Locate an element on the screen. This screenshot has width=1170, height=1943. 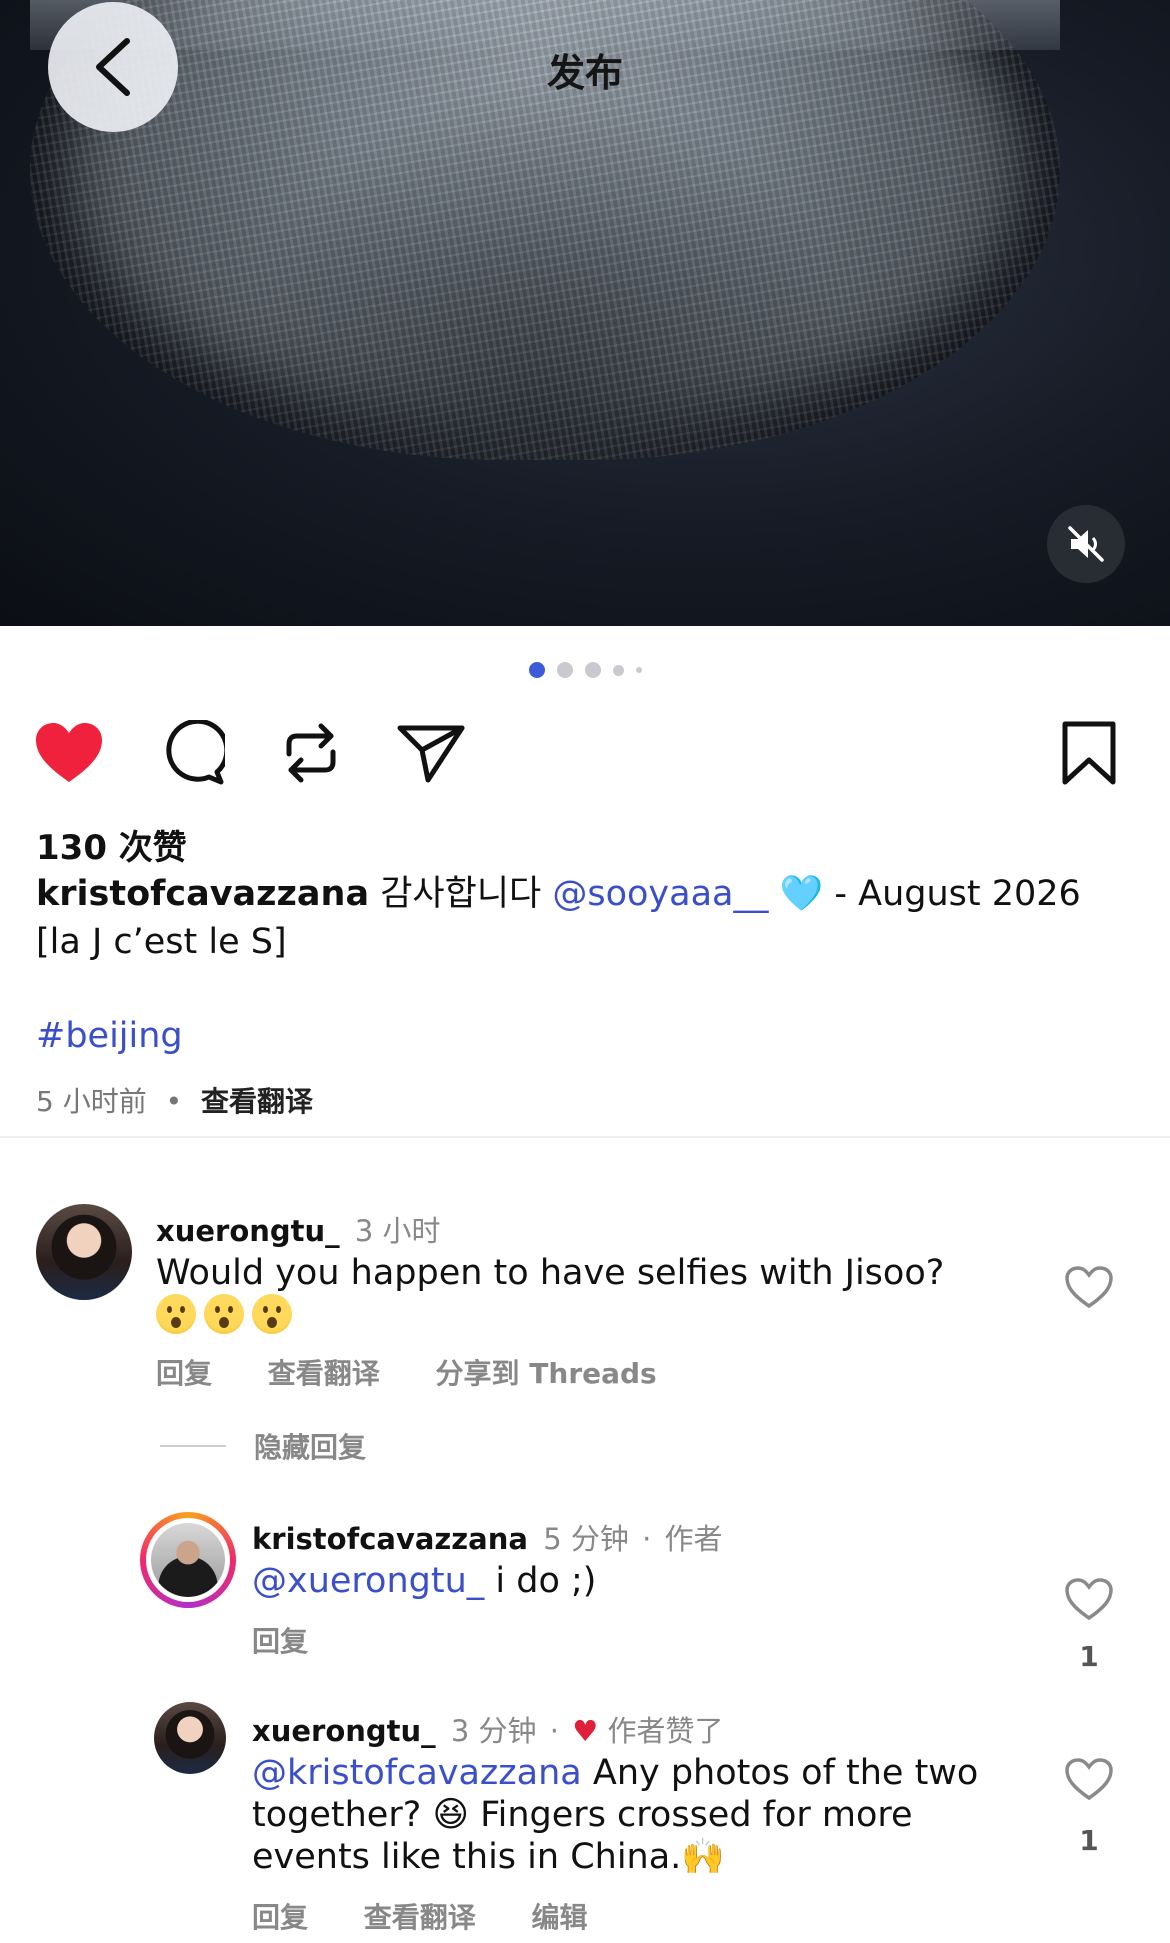
repost-icon is located at coordinates (311, 753).